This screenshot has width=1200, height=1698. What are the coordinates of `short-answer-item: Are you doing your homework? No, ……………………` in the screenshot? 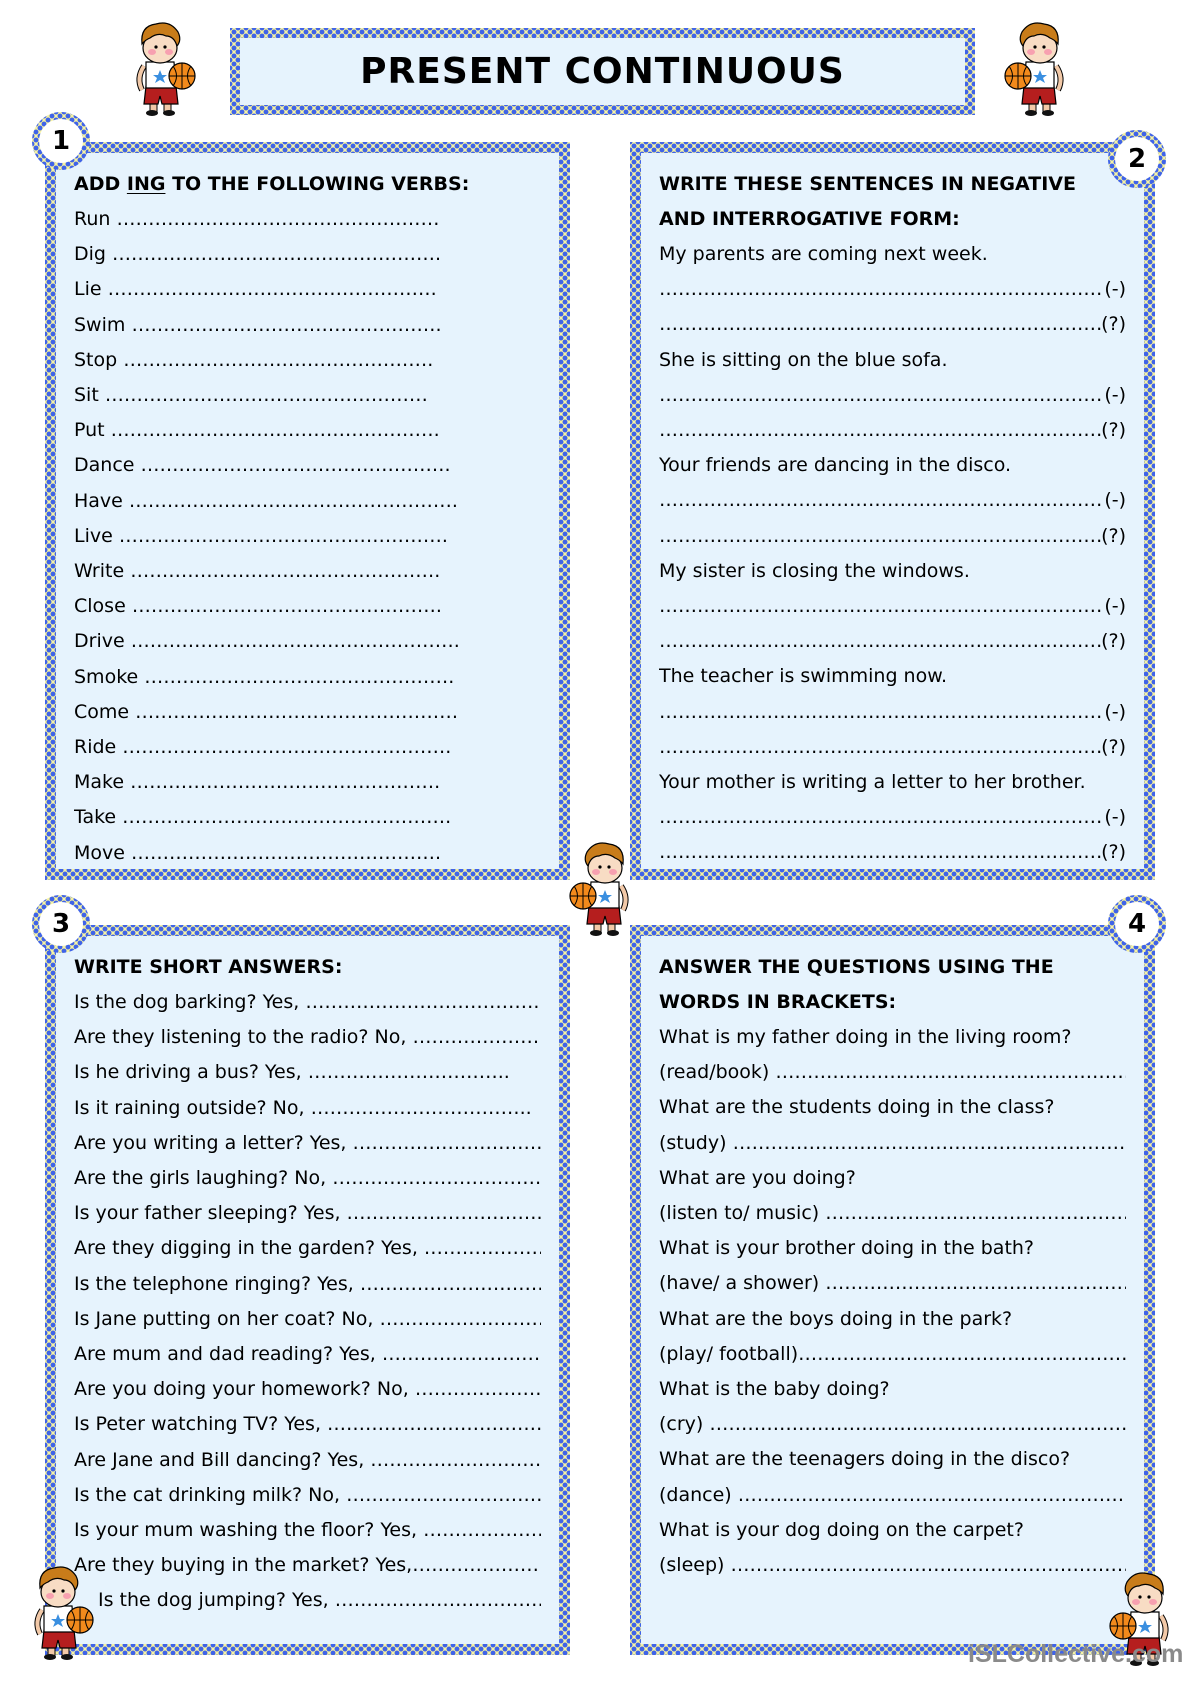 It's located at (307, 1389).